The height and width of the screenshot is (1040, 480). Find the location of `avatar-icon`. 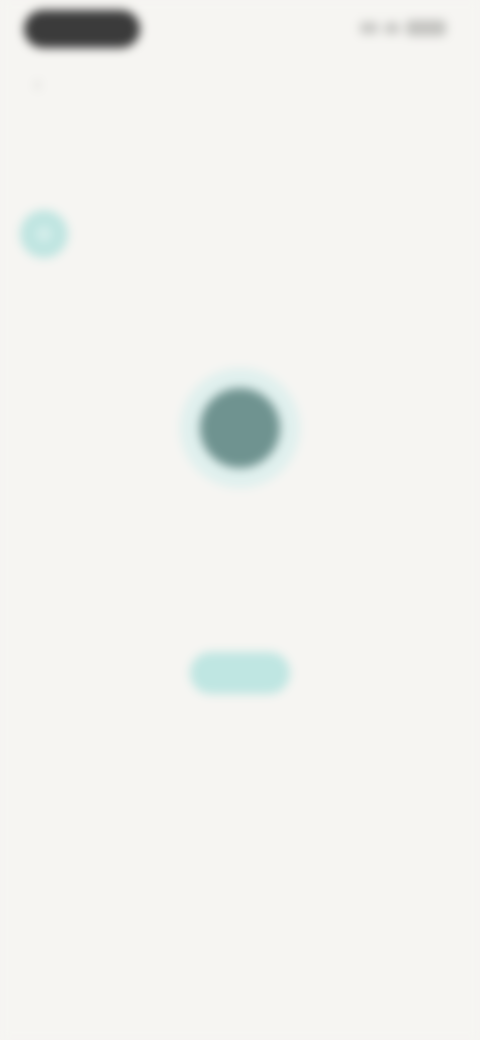

avatar-icon is located at coordinates (44, 234).